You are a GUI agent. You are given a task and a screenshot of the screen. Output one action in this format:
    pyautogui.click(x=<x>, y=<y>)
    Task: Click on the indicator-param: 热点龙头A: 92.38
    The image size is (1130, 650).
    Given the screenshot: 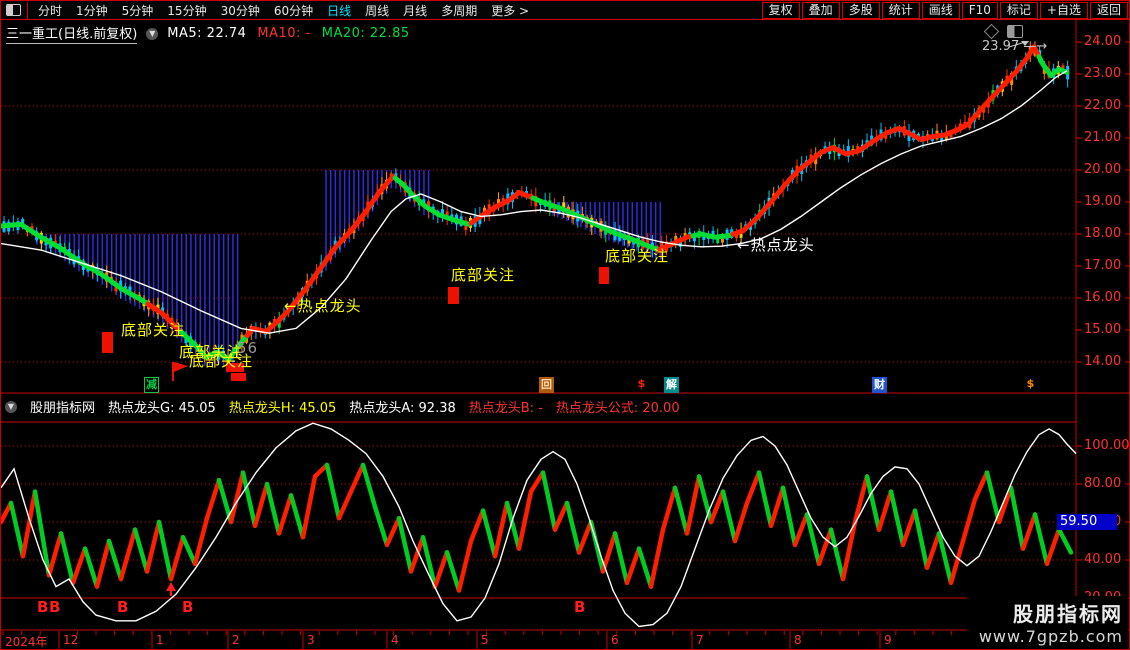 What is the action you would take?
    pyautogui.click(x=402, y=408)
    